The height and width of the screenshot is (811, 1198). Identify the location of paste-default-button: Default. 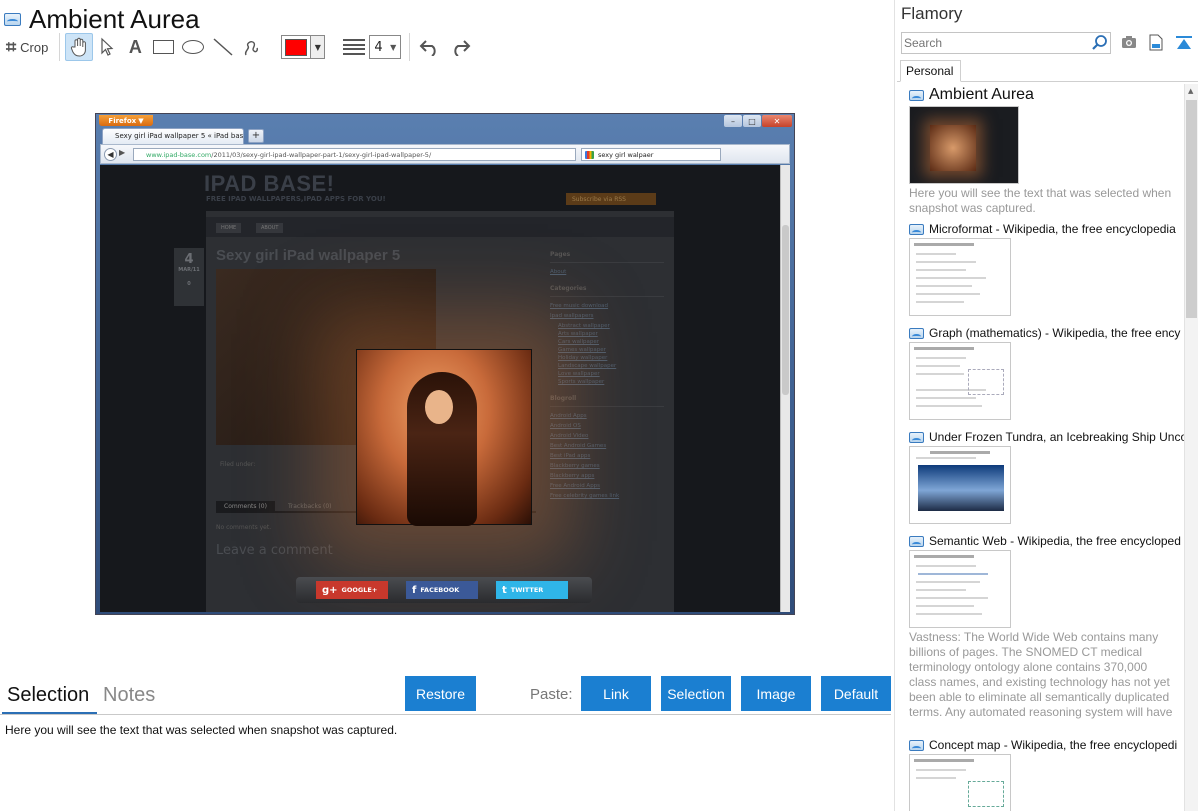
(856, 693).